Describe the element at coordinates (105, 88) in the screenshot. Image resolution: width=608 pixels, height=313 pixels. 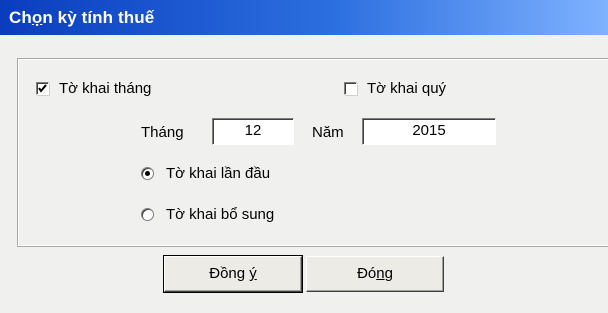
I see `monthly-declaration-label: Tờ khai tháng` at that location.